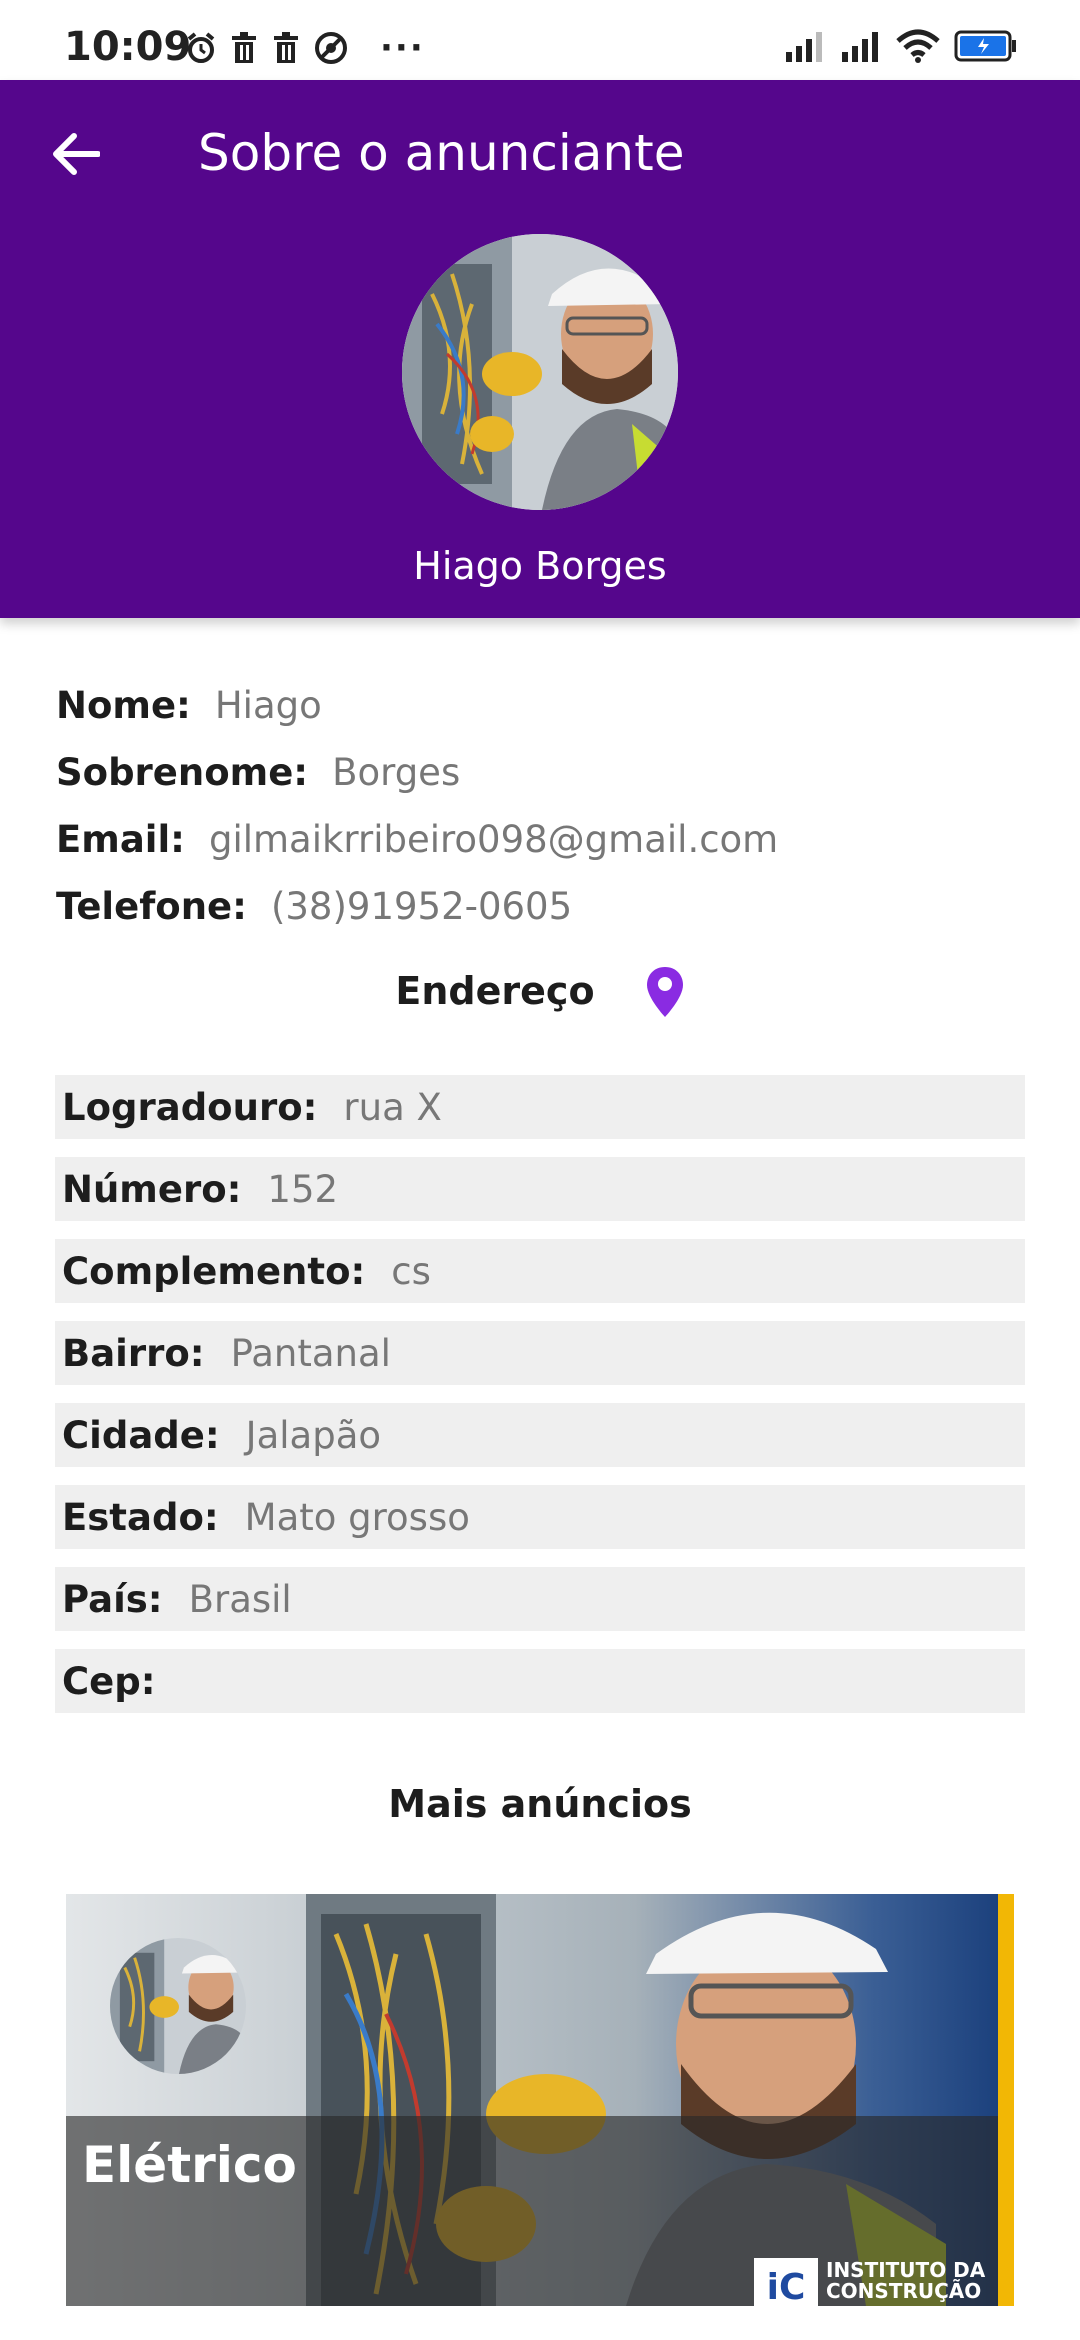 This screenshot has height=2340, width=1080. What do you see at coordinates (109, 1681) in the screenshot?
I see `address-label: Cep:` at bounding box center [109, 1681].